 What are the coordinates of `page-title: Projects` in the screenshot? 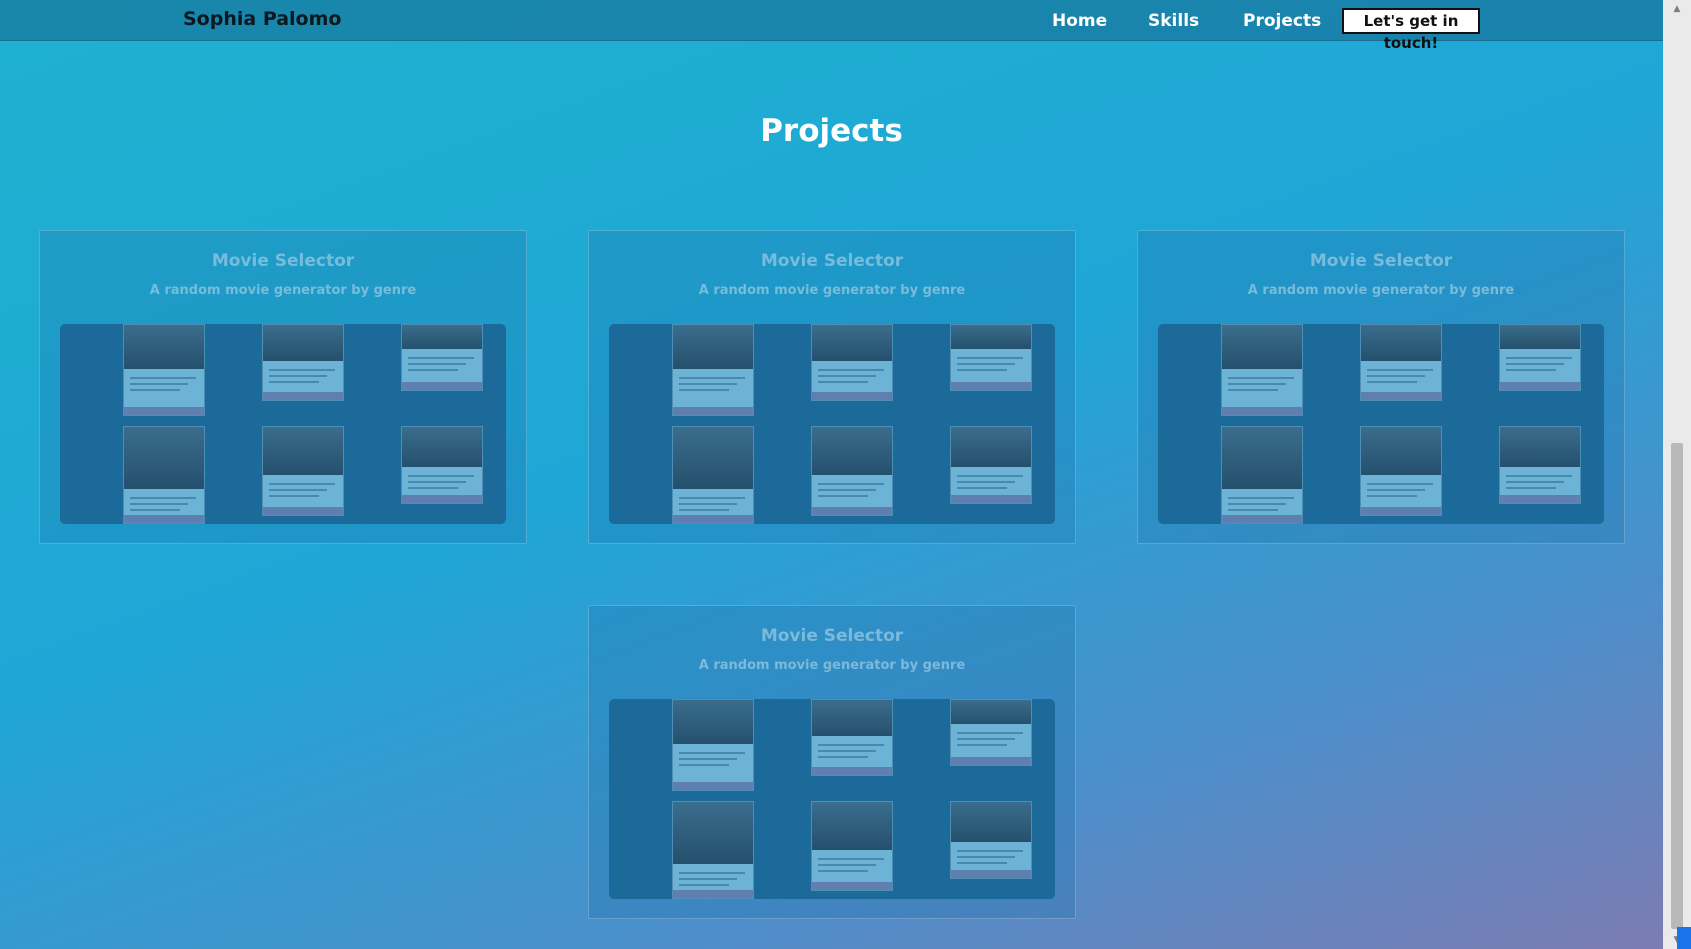 It's located at (831, 131).